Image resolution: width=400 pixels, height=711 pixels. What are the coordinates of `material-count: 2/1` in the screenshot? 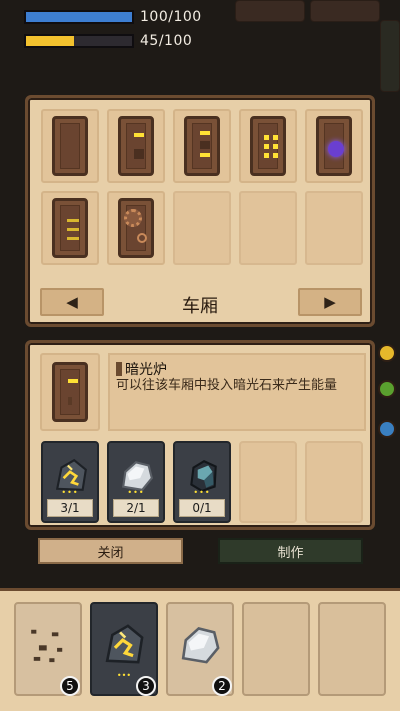 It's located at (136, 508).